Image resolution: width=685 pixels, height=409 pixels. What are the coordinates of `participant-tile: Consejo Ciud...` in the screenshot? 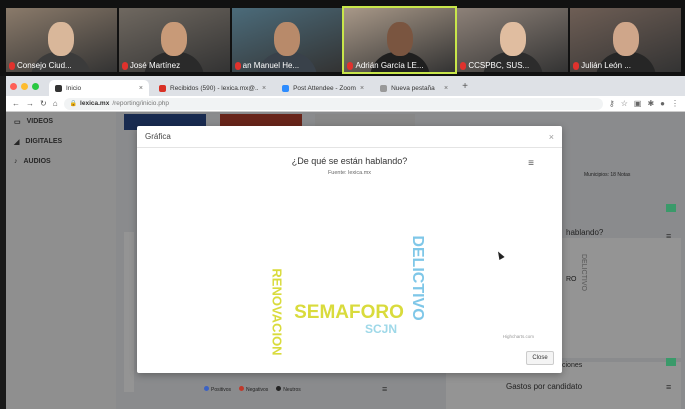 It's located at (61, 40).